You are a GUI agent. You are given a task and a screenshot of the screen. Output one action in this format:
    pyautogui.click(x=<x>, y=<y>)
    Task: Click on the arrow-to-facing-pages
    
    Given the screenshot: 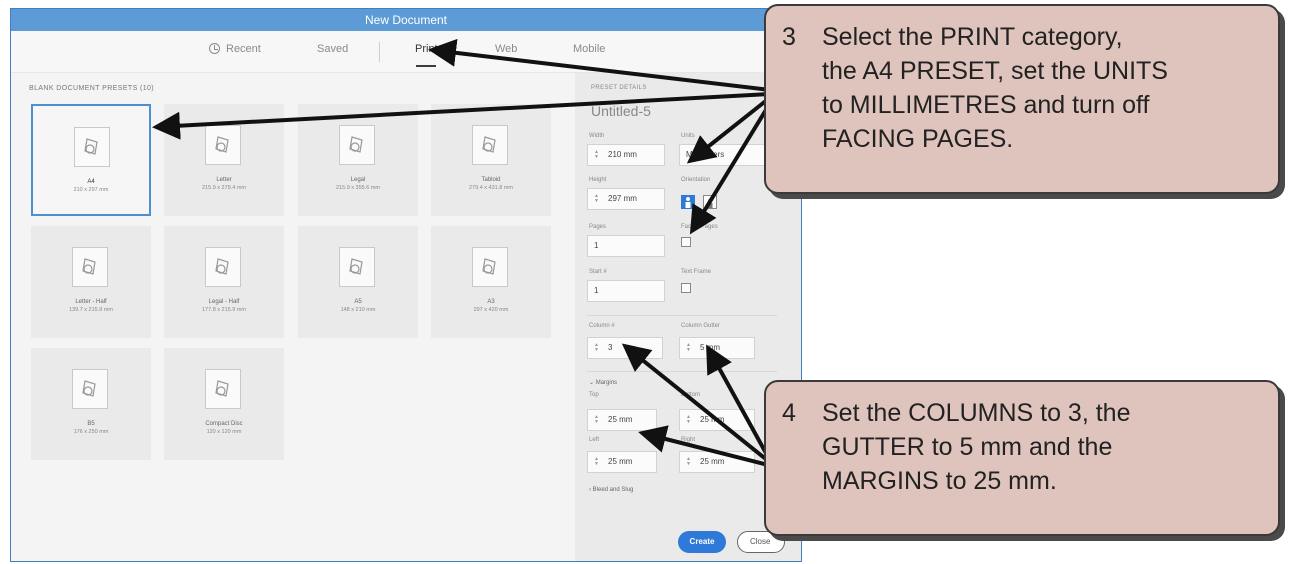 What is the action you would take?
    pyautogui.click(x=731, y=166)
    